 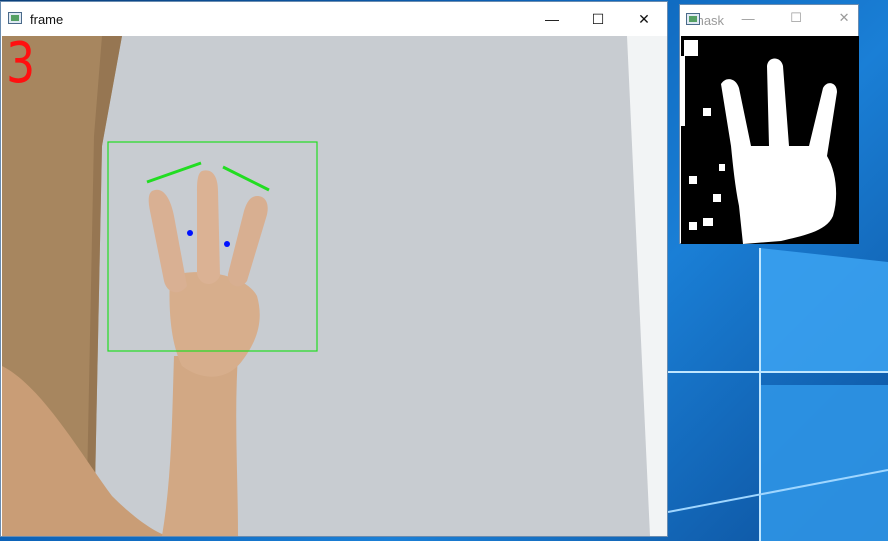 I want to click on mask-window: mask — ☐ ✕, so click(x=769, y=124).